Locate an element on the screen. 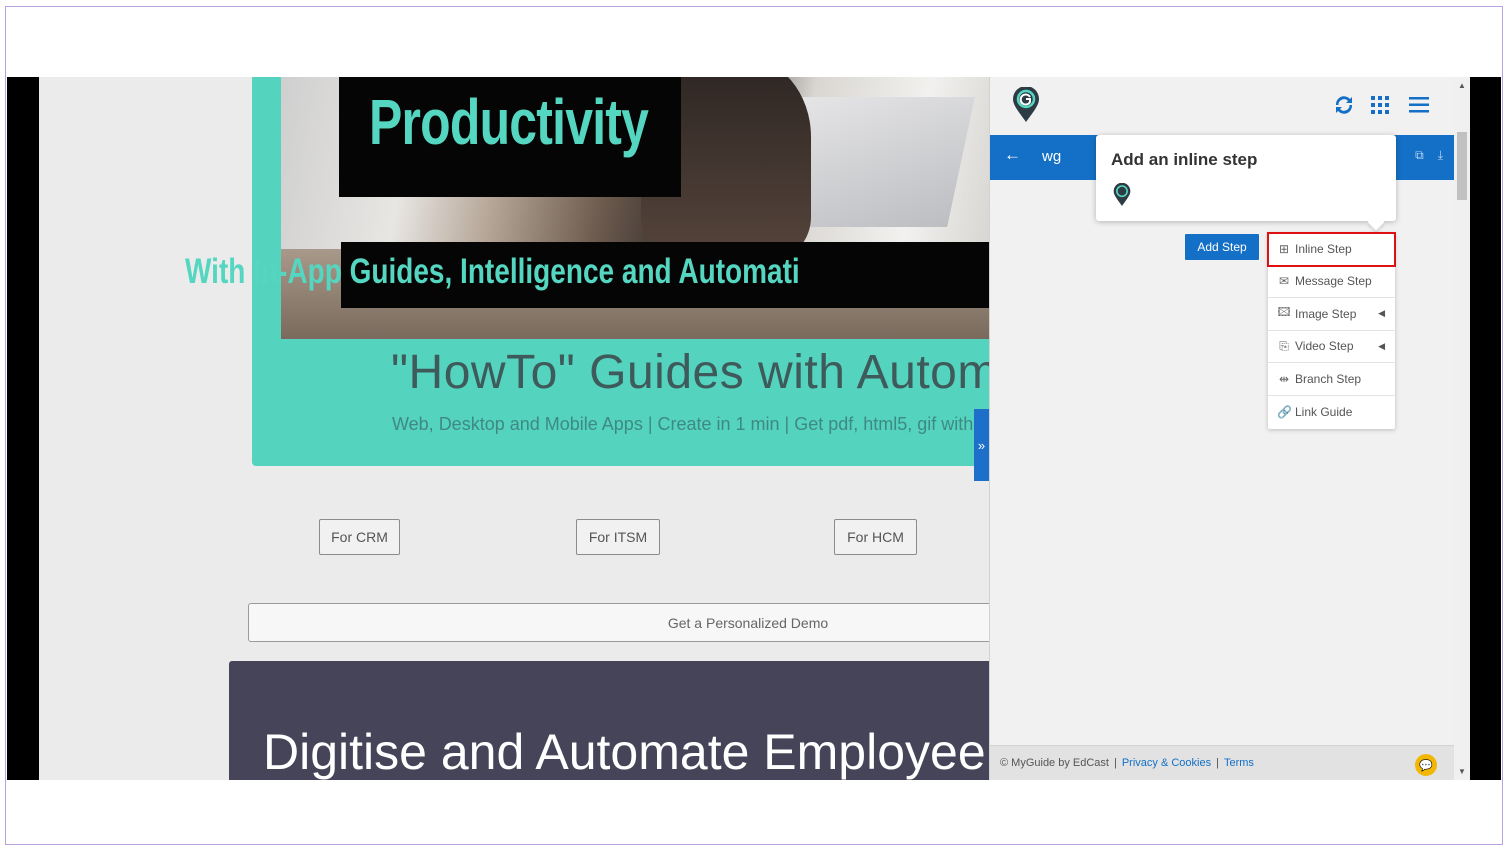 The height and width of the screenshot is (845, 1509). menu-item-label: Image Step is located at coordinates (1326, 313).